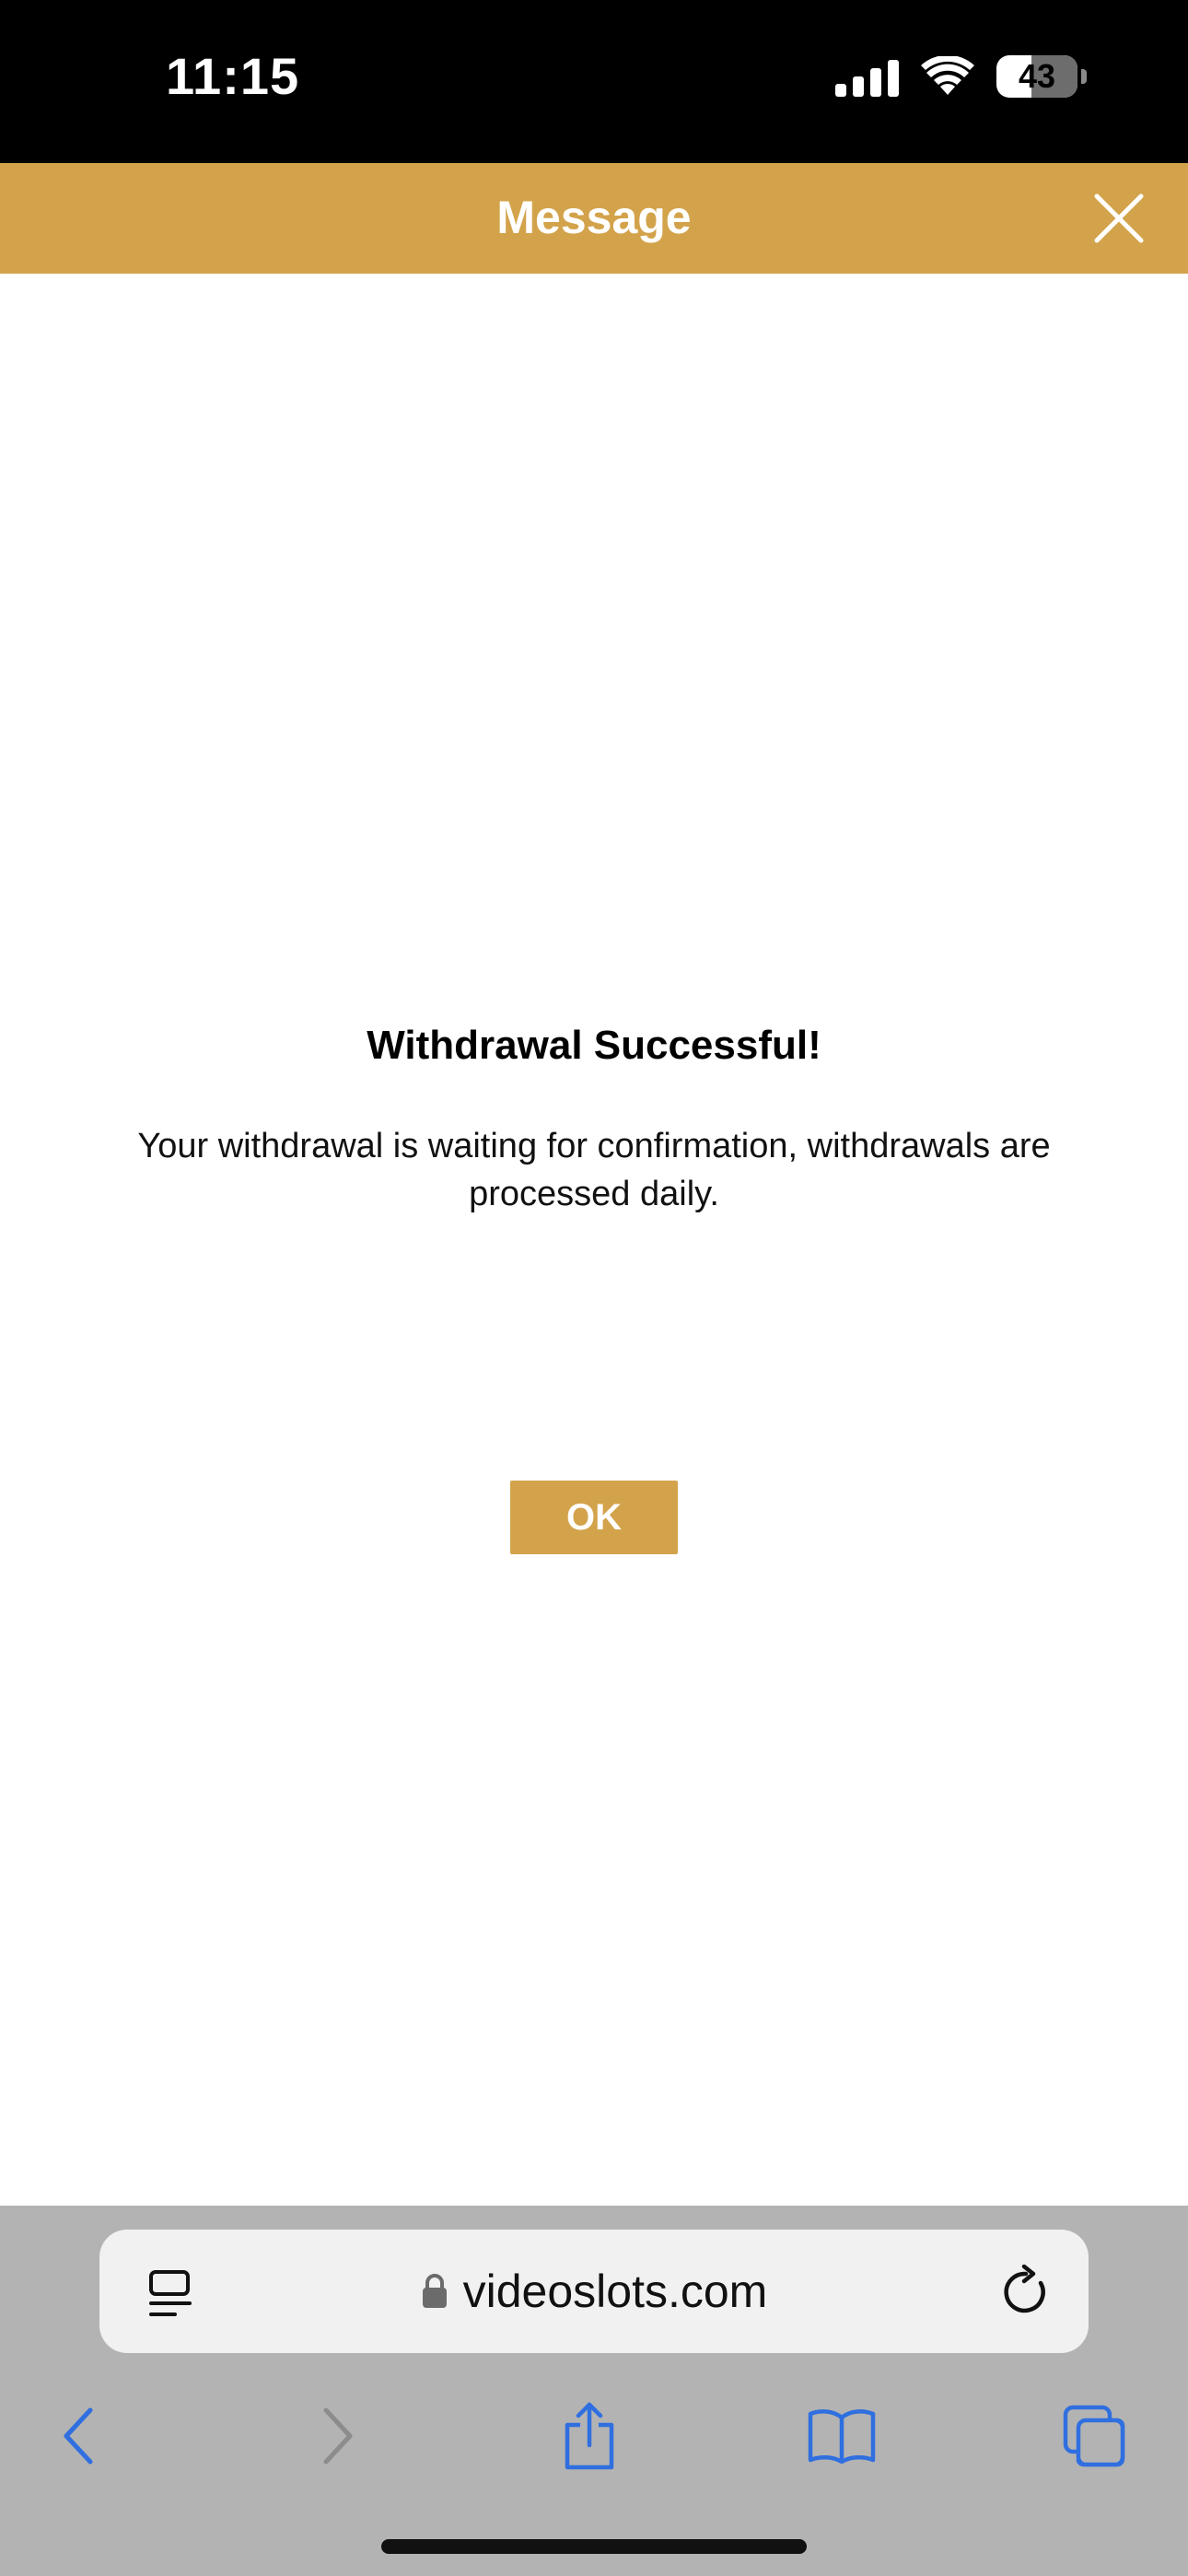 This screenshot has width=1188, height=2576. I want to click on bookmarks-icon, so click(842, 2437).